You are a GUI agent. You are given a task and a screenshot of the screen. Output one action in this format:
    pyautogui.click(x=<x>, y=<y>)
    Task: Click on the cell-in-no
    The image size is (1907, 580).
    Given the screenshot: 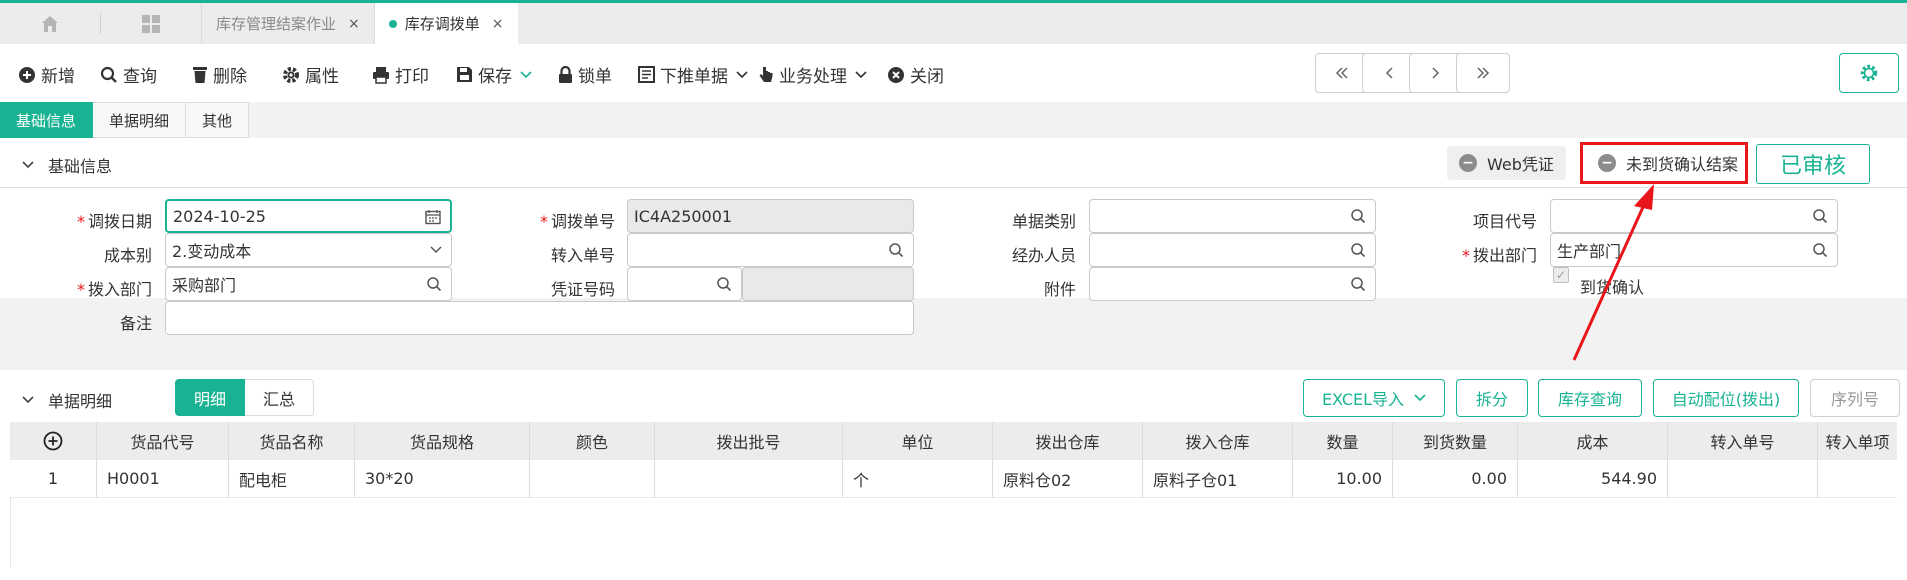 What is the action you would take?
    pyautogui.click(x=1743, y=479)
    